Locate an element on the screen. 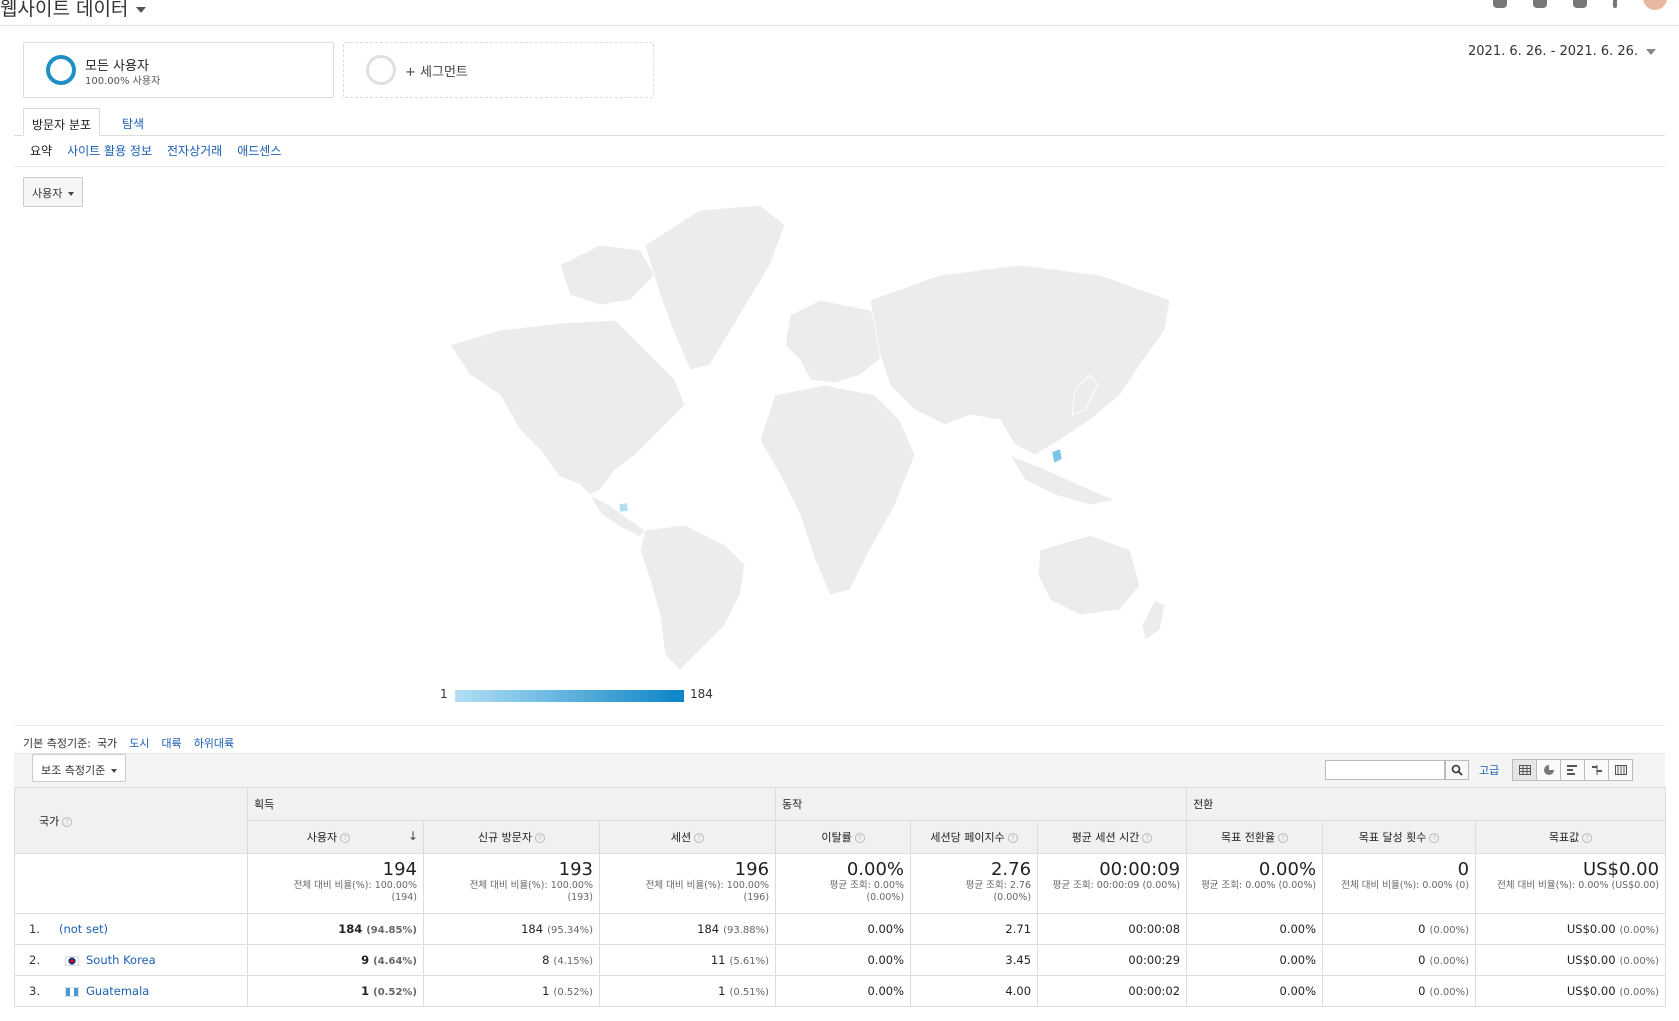 This screenshot has height=1021, width=1679. col-header-label: 이탈률 is located at coordinates (836, 837).